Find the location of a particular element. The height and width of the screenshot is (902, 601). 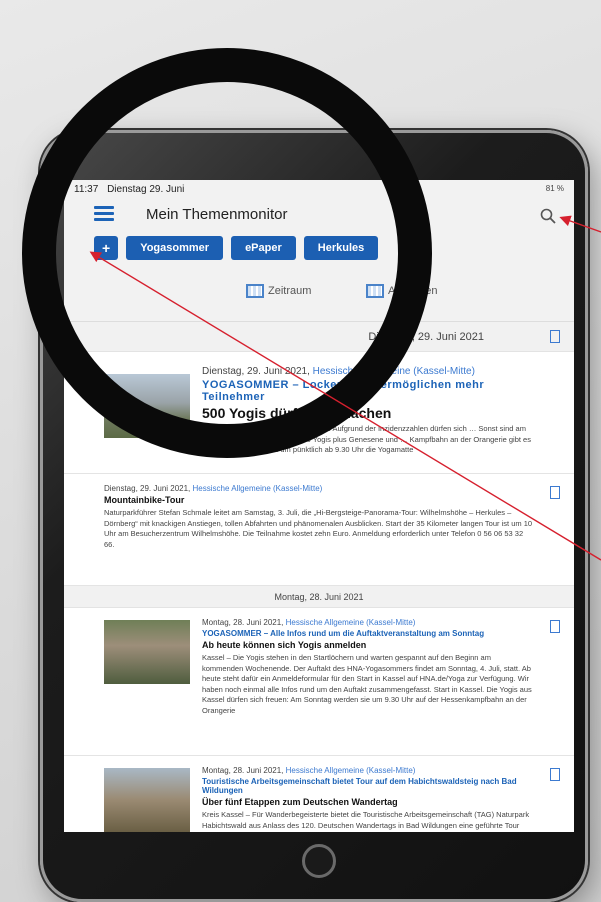

battery-indicator: 81 % is located at coordinates (554, 188).